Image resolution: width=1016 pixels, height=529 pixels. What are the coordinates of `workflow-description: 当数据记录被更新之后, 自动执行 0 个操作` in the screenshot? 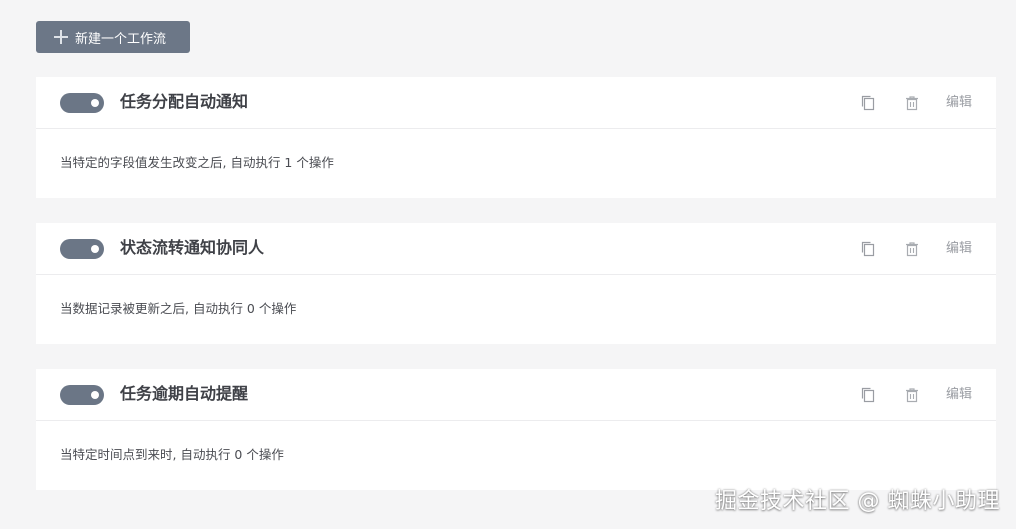 It's located at (178, 308).